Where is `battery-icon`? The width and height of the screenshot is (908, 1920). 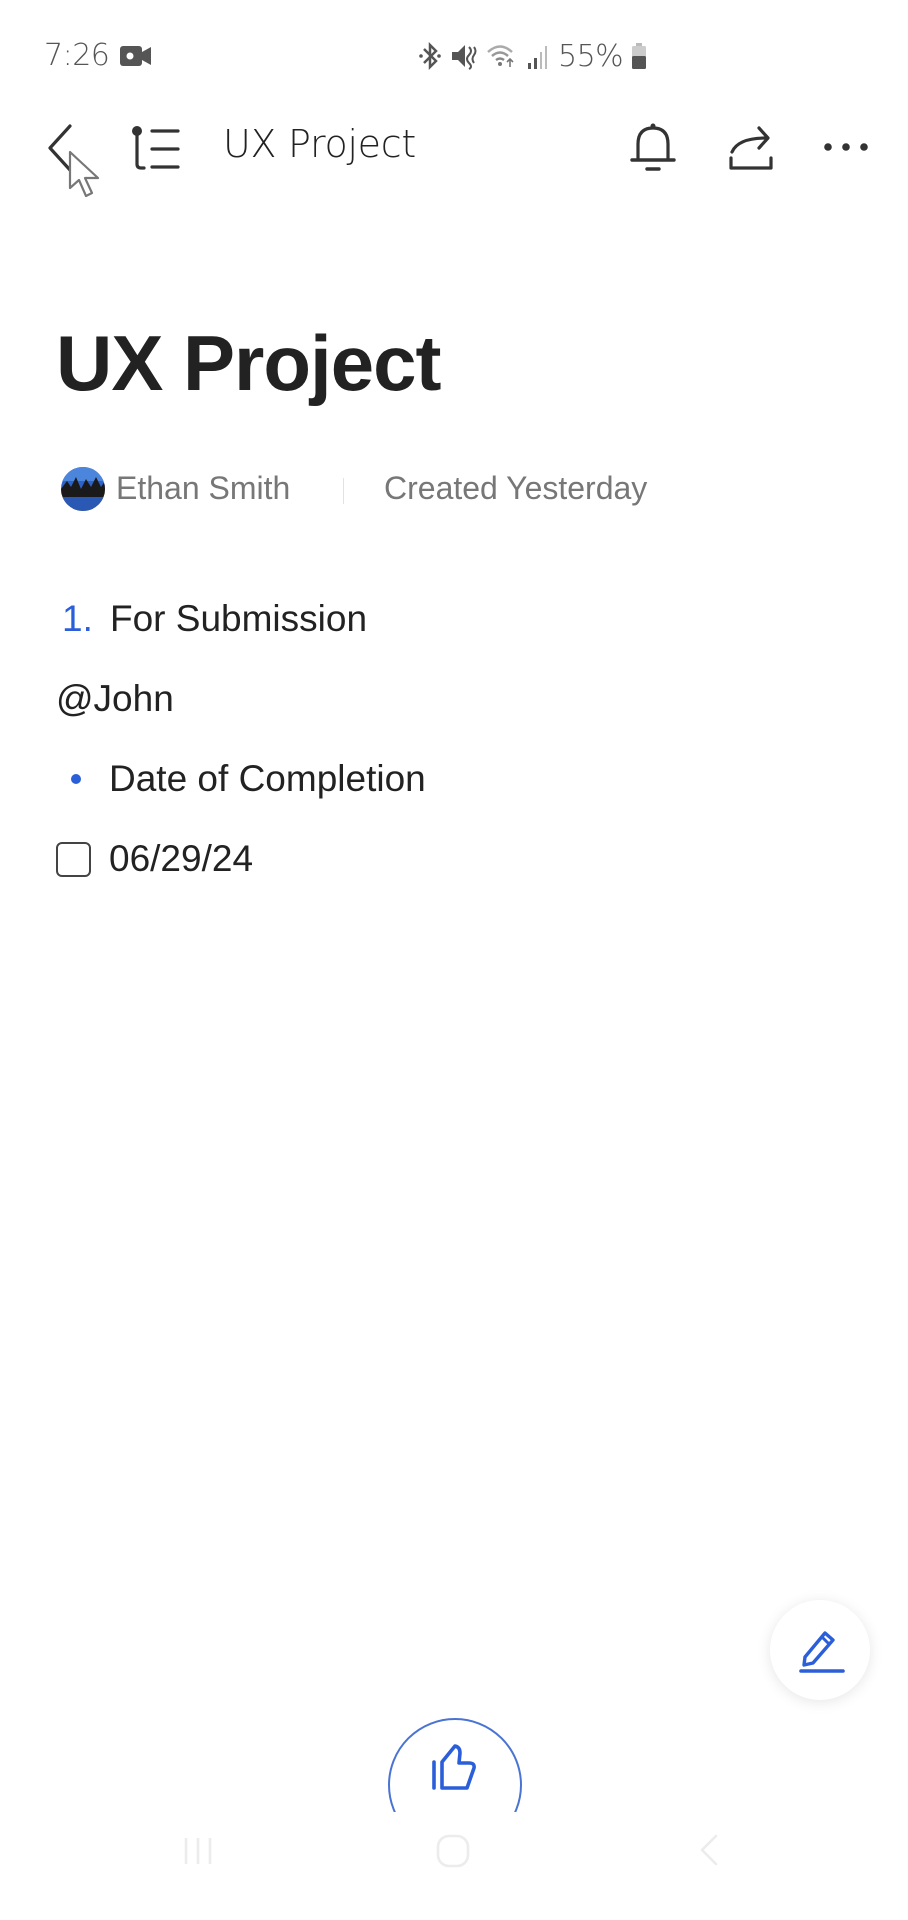
battery-icon is located at coordinates (639, 56).